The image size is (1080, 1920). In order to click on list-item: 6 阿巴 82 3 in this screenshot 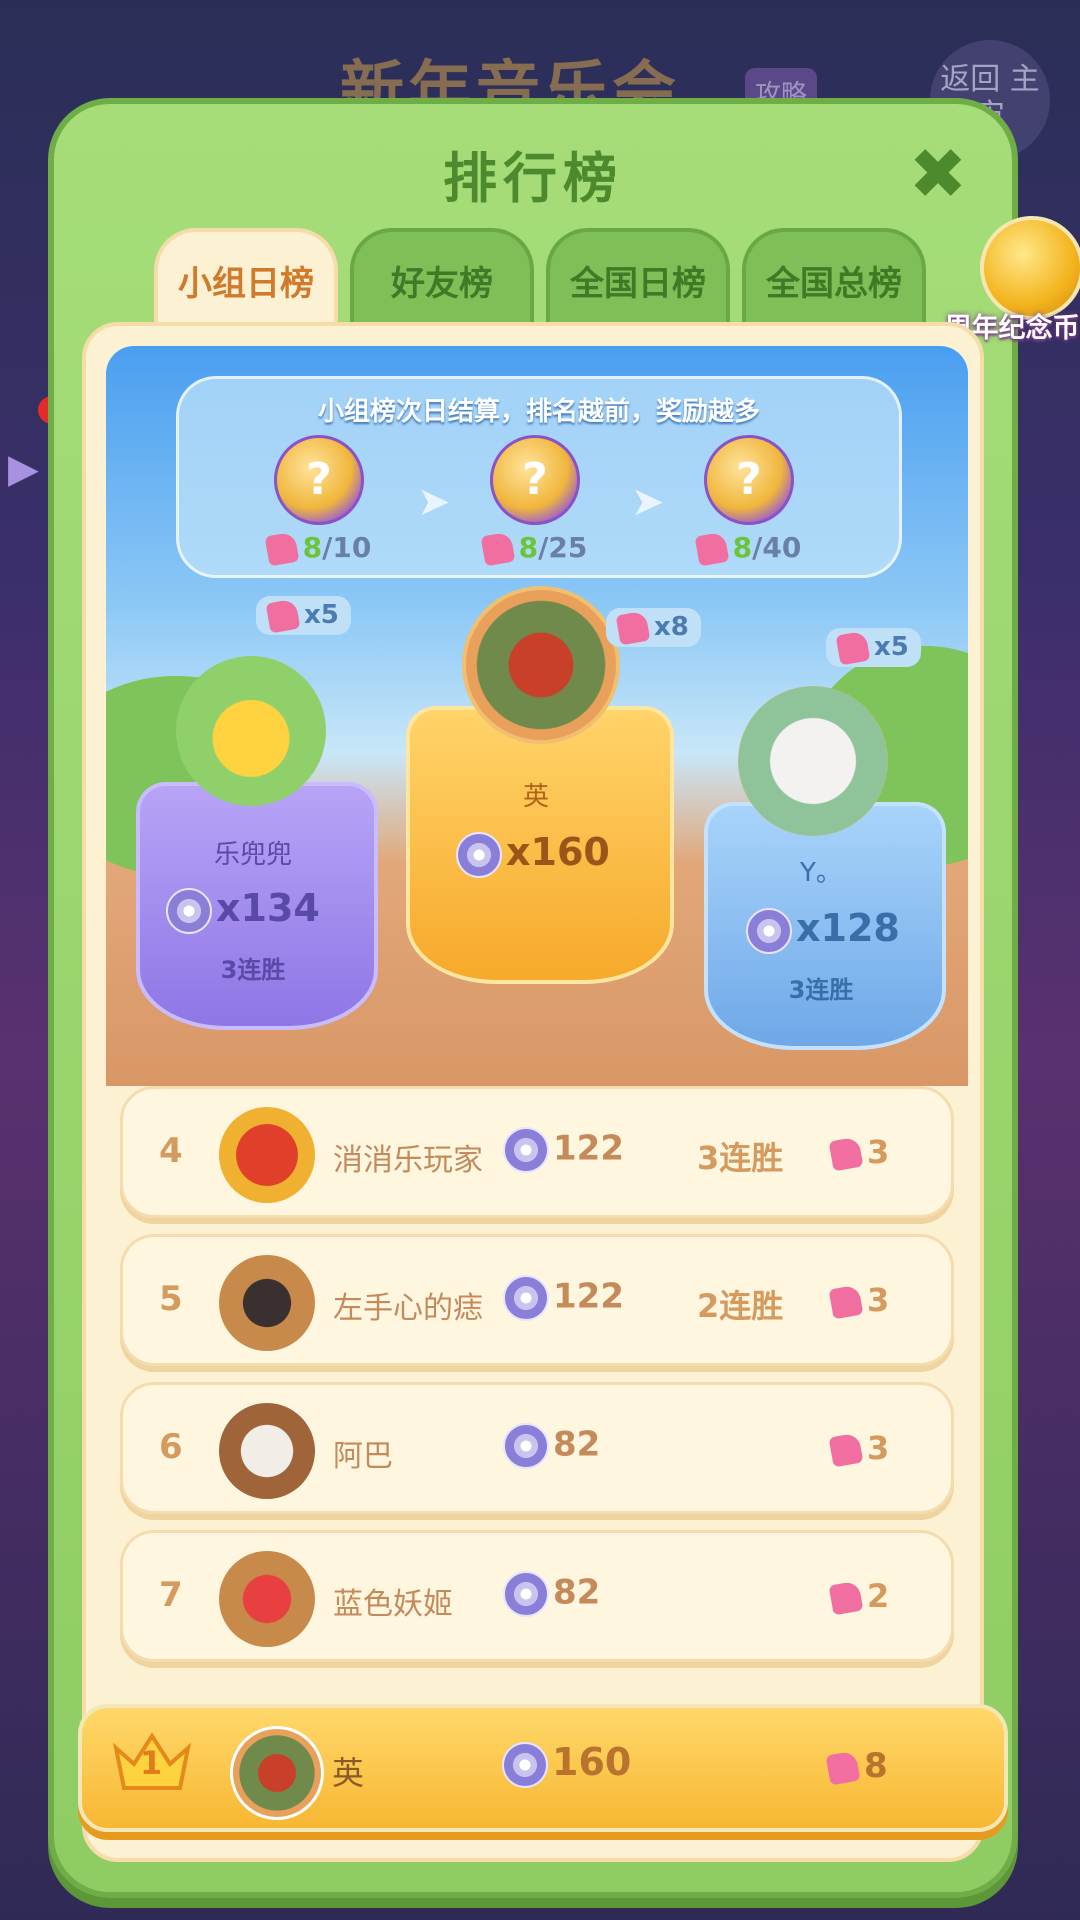, I will do `click(537, 1448)`.